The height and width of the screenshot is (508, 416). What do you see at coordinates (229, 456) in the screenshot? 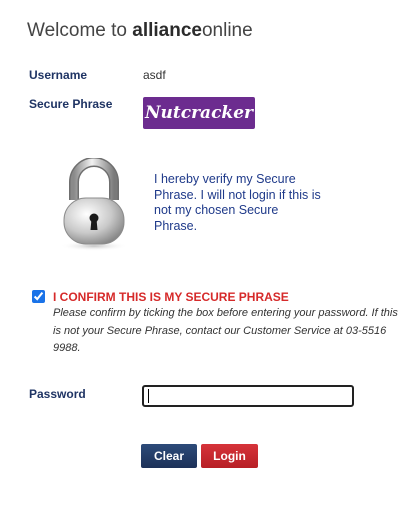
I see `login-button: Login` at bounding box center [229, 456].